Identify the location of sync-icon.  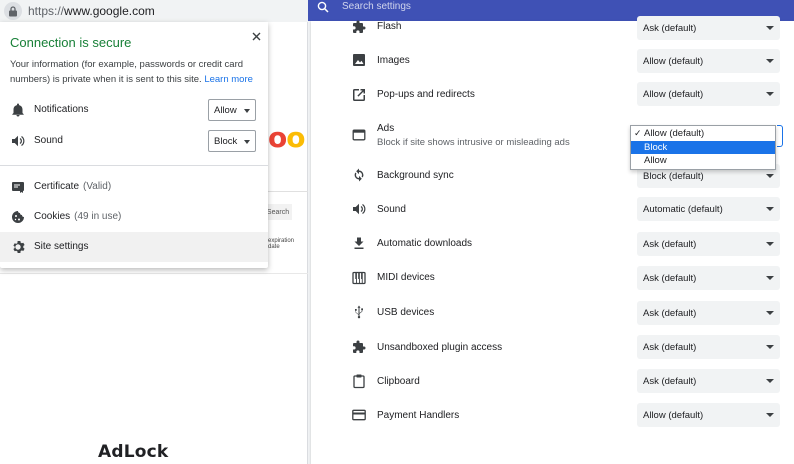
(359, 175).